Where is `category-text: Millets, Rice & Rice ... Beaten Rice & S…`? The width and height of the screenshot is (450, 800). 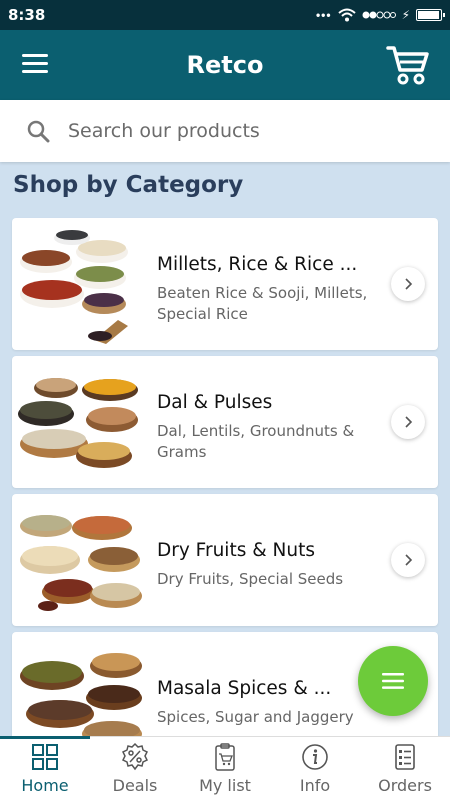
category-text: Millets, Rice & Rice ... Beaten Rice & S… is located at coordinates (271, 289).